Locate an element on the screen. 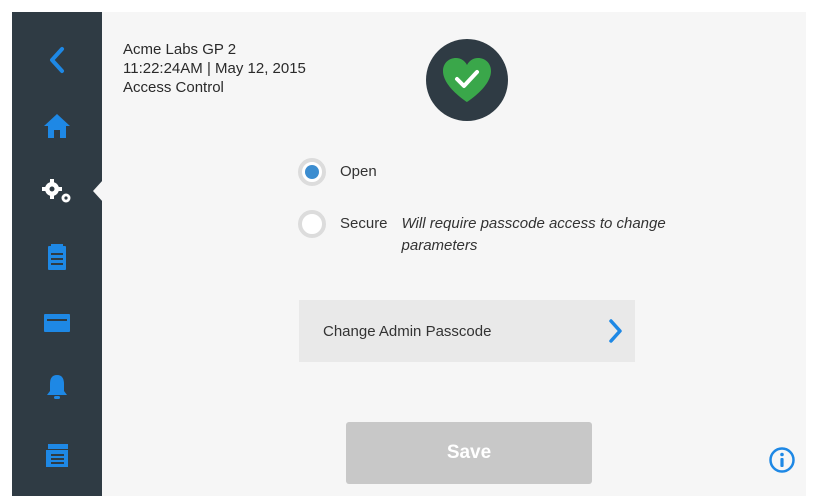  save-label: Save is located at coordinates (469, 452).